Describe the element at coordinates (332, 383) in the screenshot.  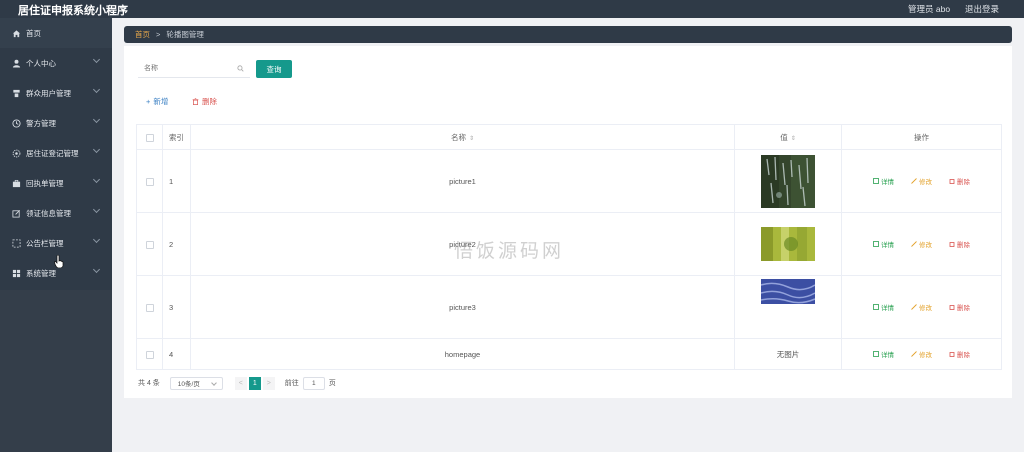
I see `page-unit-label: 页` at that location.